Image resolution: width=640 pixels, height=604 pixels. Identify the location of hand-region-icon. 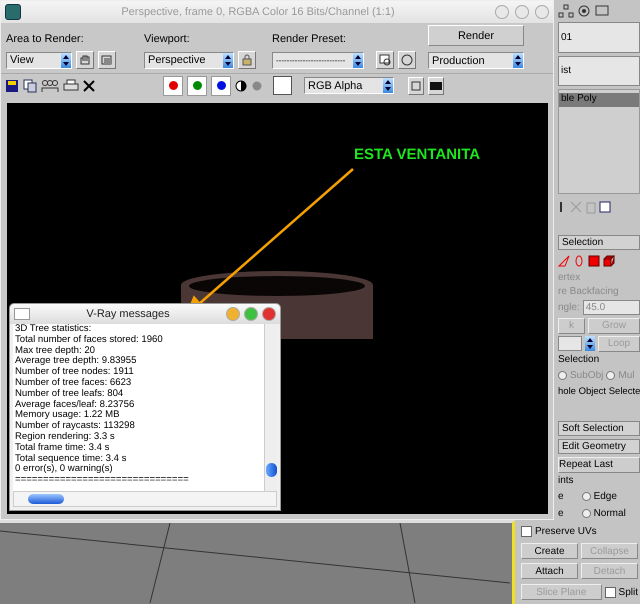
(85, 60).